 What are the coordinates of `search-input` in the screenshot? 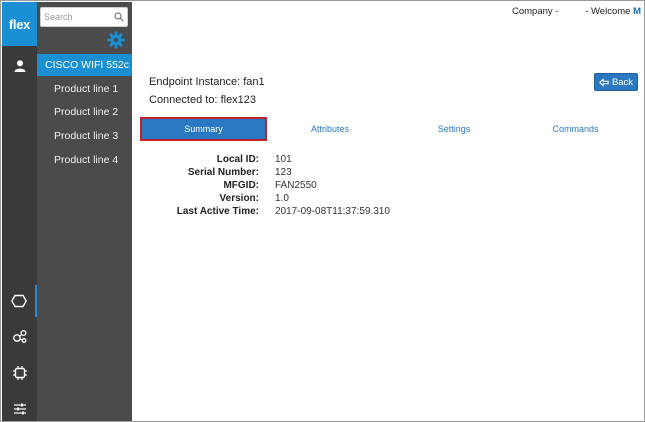 It's located at (79, 17).